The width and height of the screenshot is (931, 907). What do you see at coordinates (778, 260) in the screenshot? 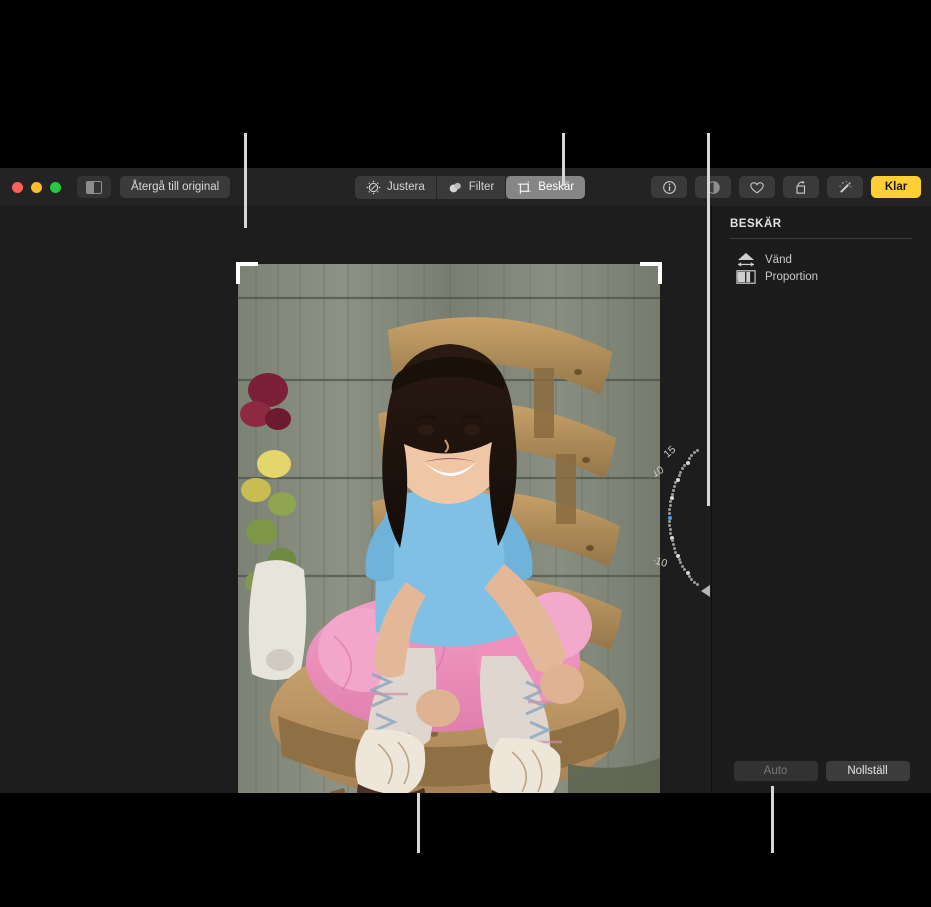
I see `sidebar-item-vand-label: Vänd` at bounding box center [778, 260].